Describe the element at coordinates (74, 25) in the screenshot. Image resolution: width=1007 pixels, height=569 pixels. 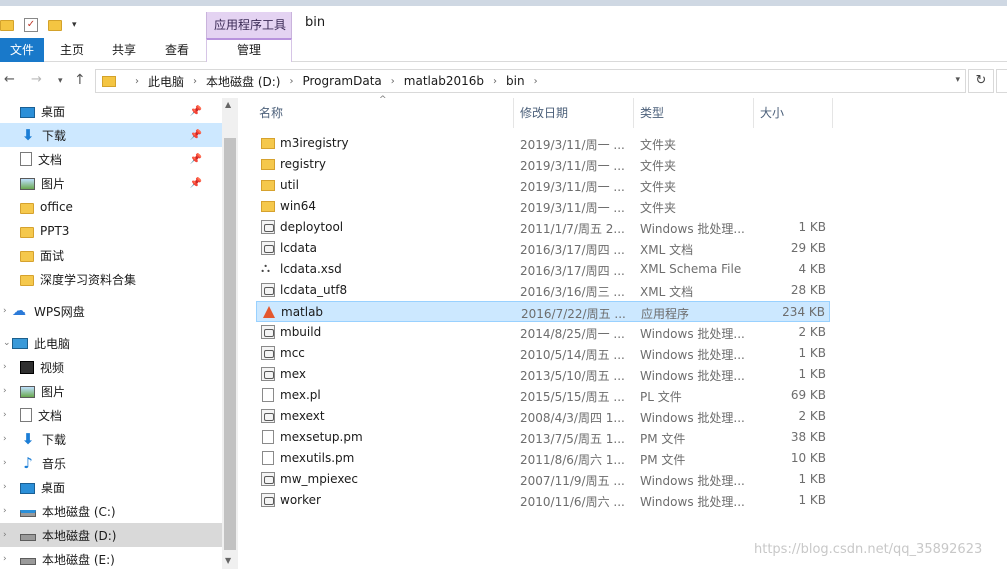
I see `customize-toolbar-icon: ▾` at that location.